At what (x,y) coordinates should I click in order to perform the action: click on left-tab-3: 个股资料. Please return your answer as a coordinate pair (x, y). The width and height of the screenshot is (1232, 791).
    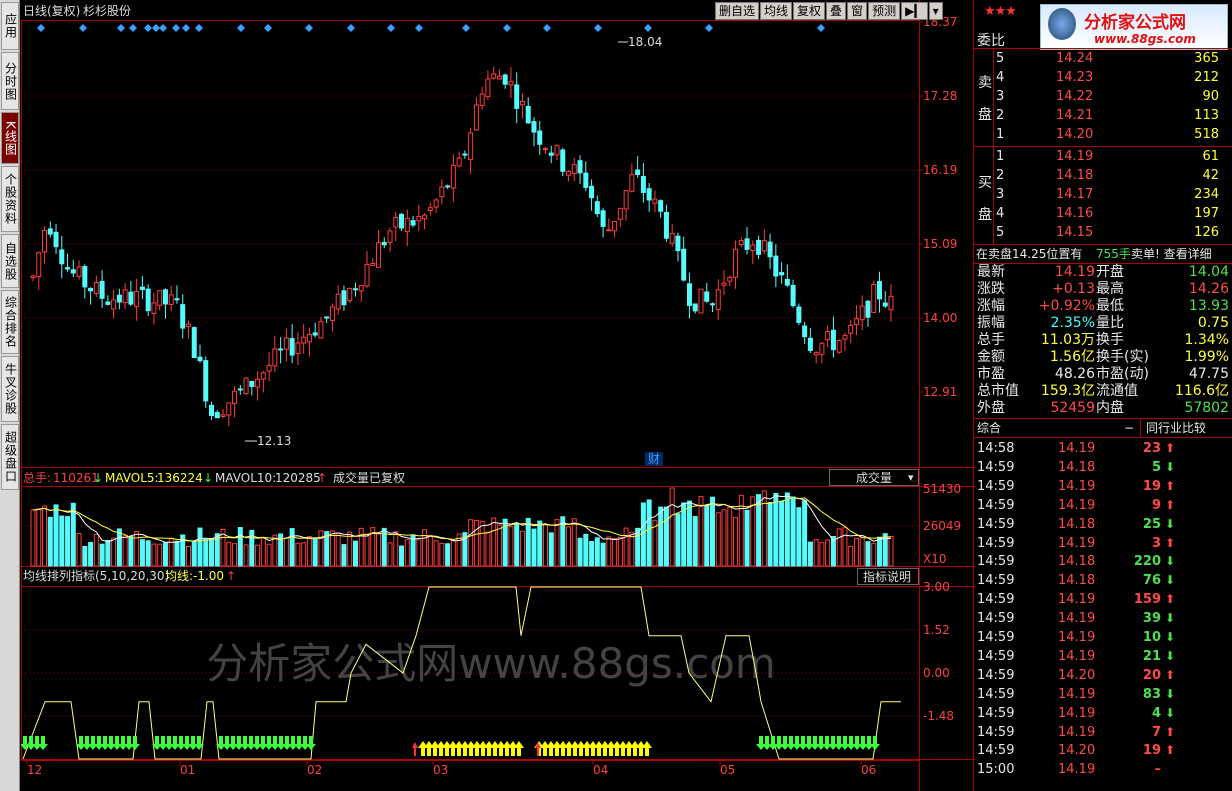
    Looking at the image, I should click on (10, 199).